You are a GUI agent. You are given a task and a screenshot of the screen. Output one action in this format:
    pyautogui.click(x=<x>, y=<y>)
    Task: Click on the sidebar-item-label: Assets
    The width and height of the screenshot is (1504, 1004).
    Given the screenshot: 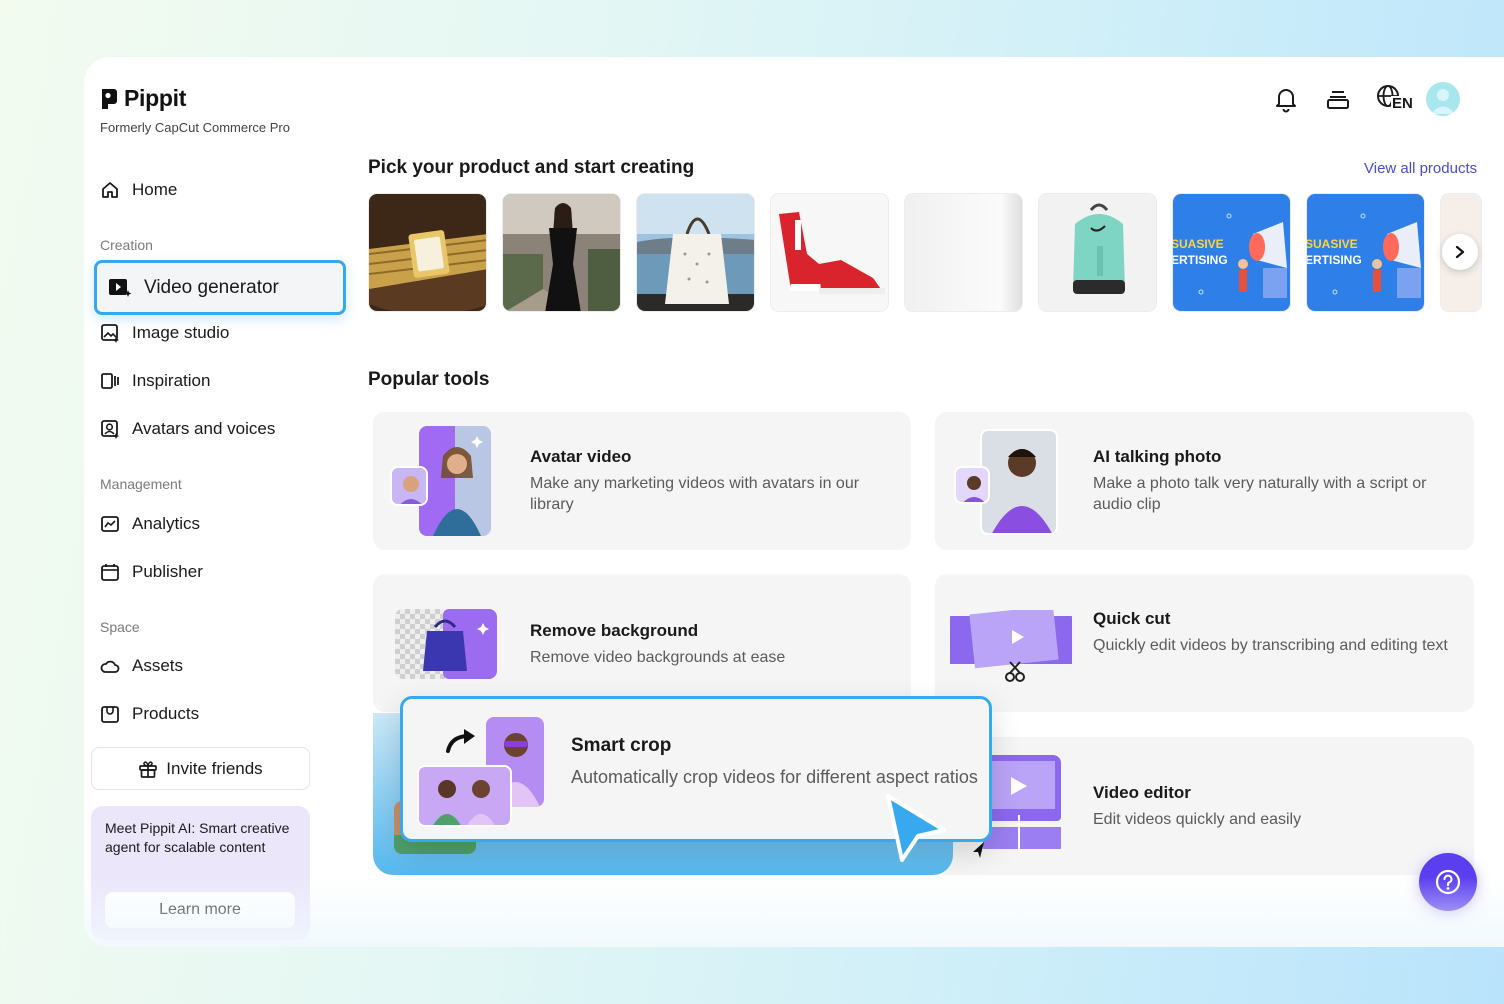 What is the action you would take?
    pyautogui.click(x=158, y=665)
    